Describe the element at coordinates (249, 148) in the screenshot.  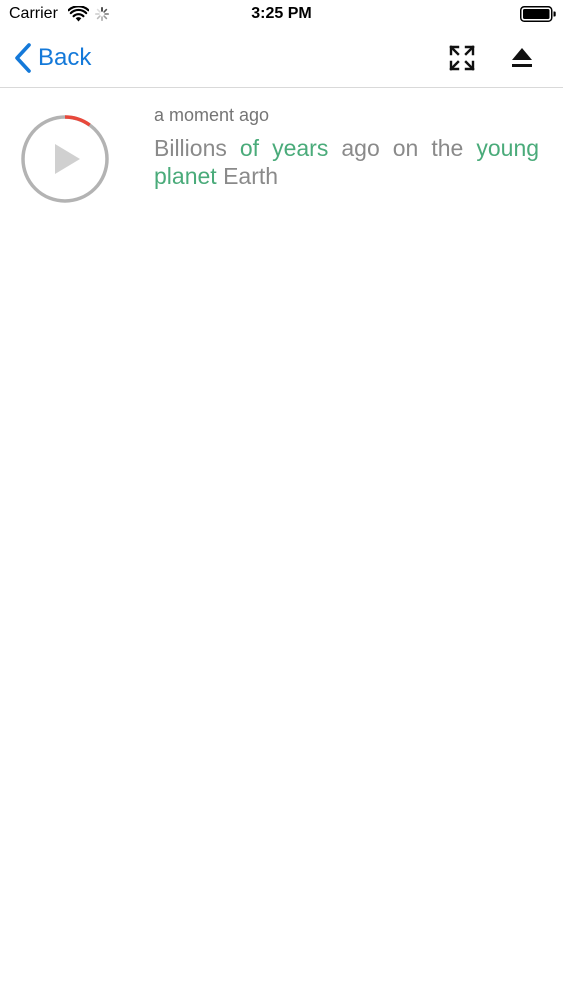
I see `message-word: of` at that location.